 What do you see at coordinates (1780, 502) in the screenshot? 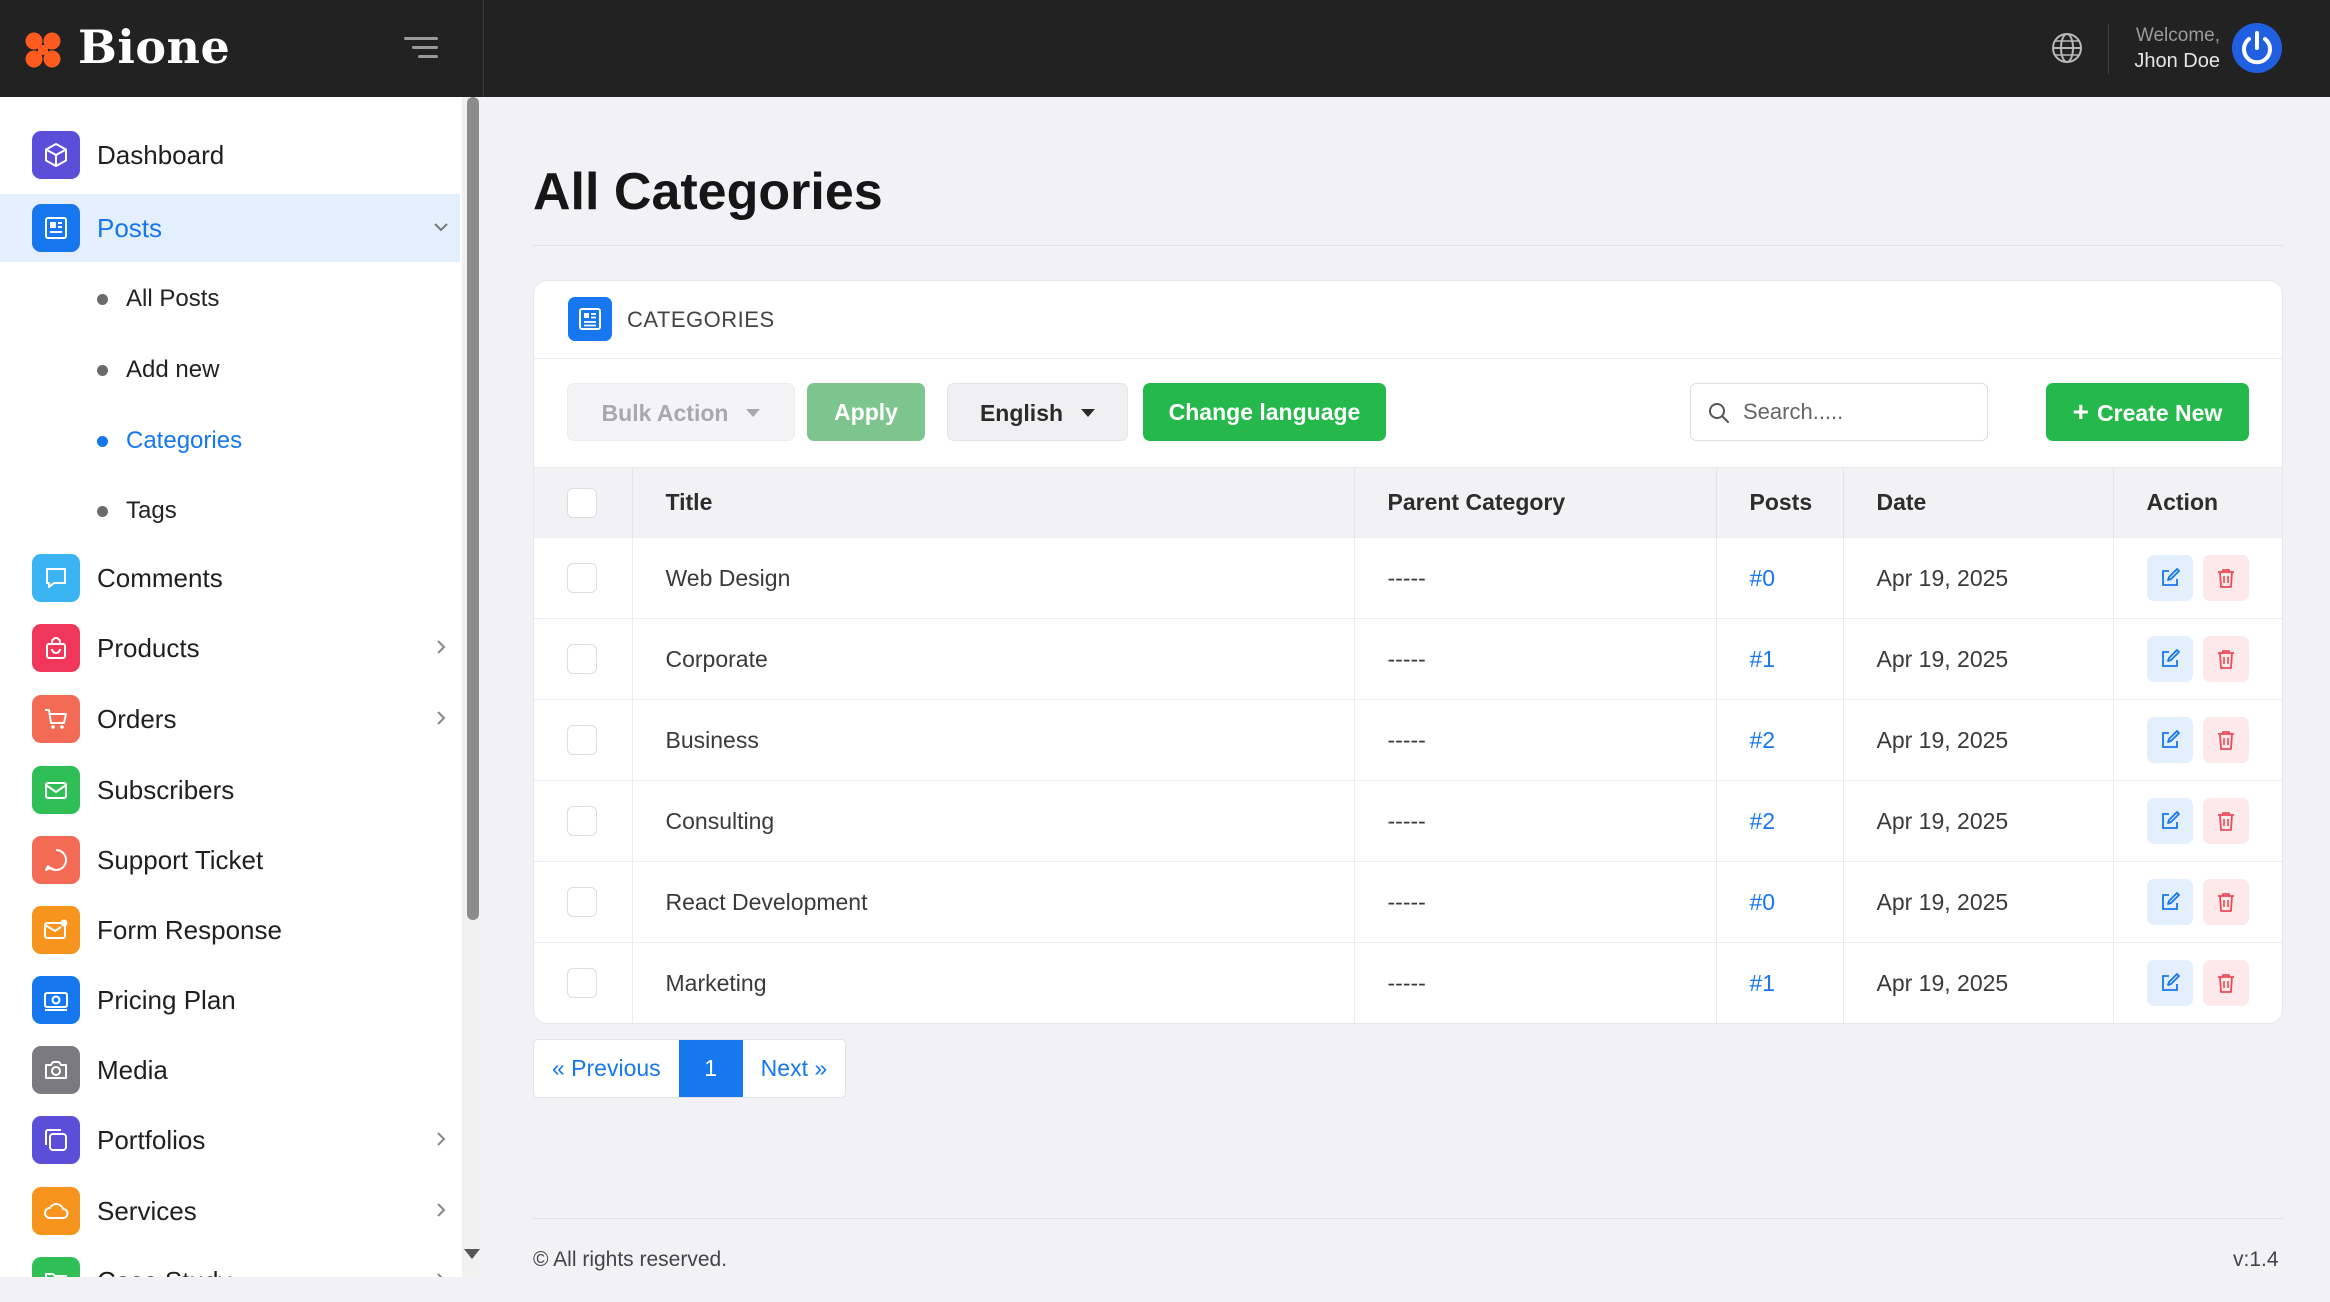
I see `column-header-posts: Posts` at bounding box center [1780, 502].